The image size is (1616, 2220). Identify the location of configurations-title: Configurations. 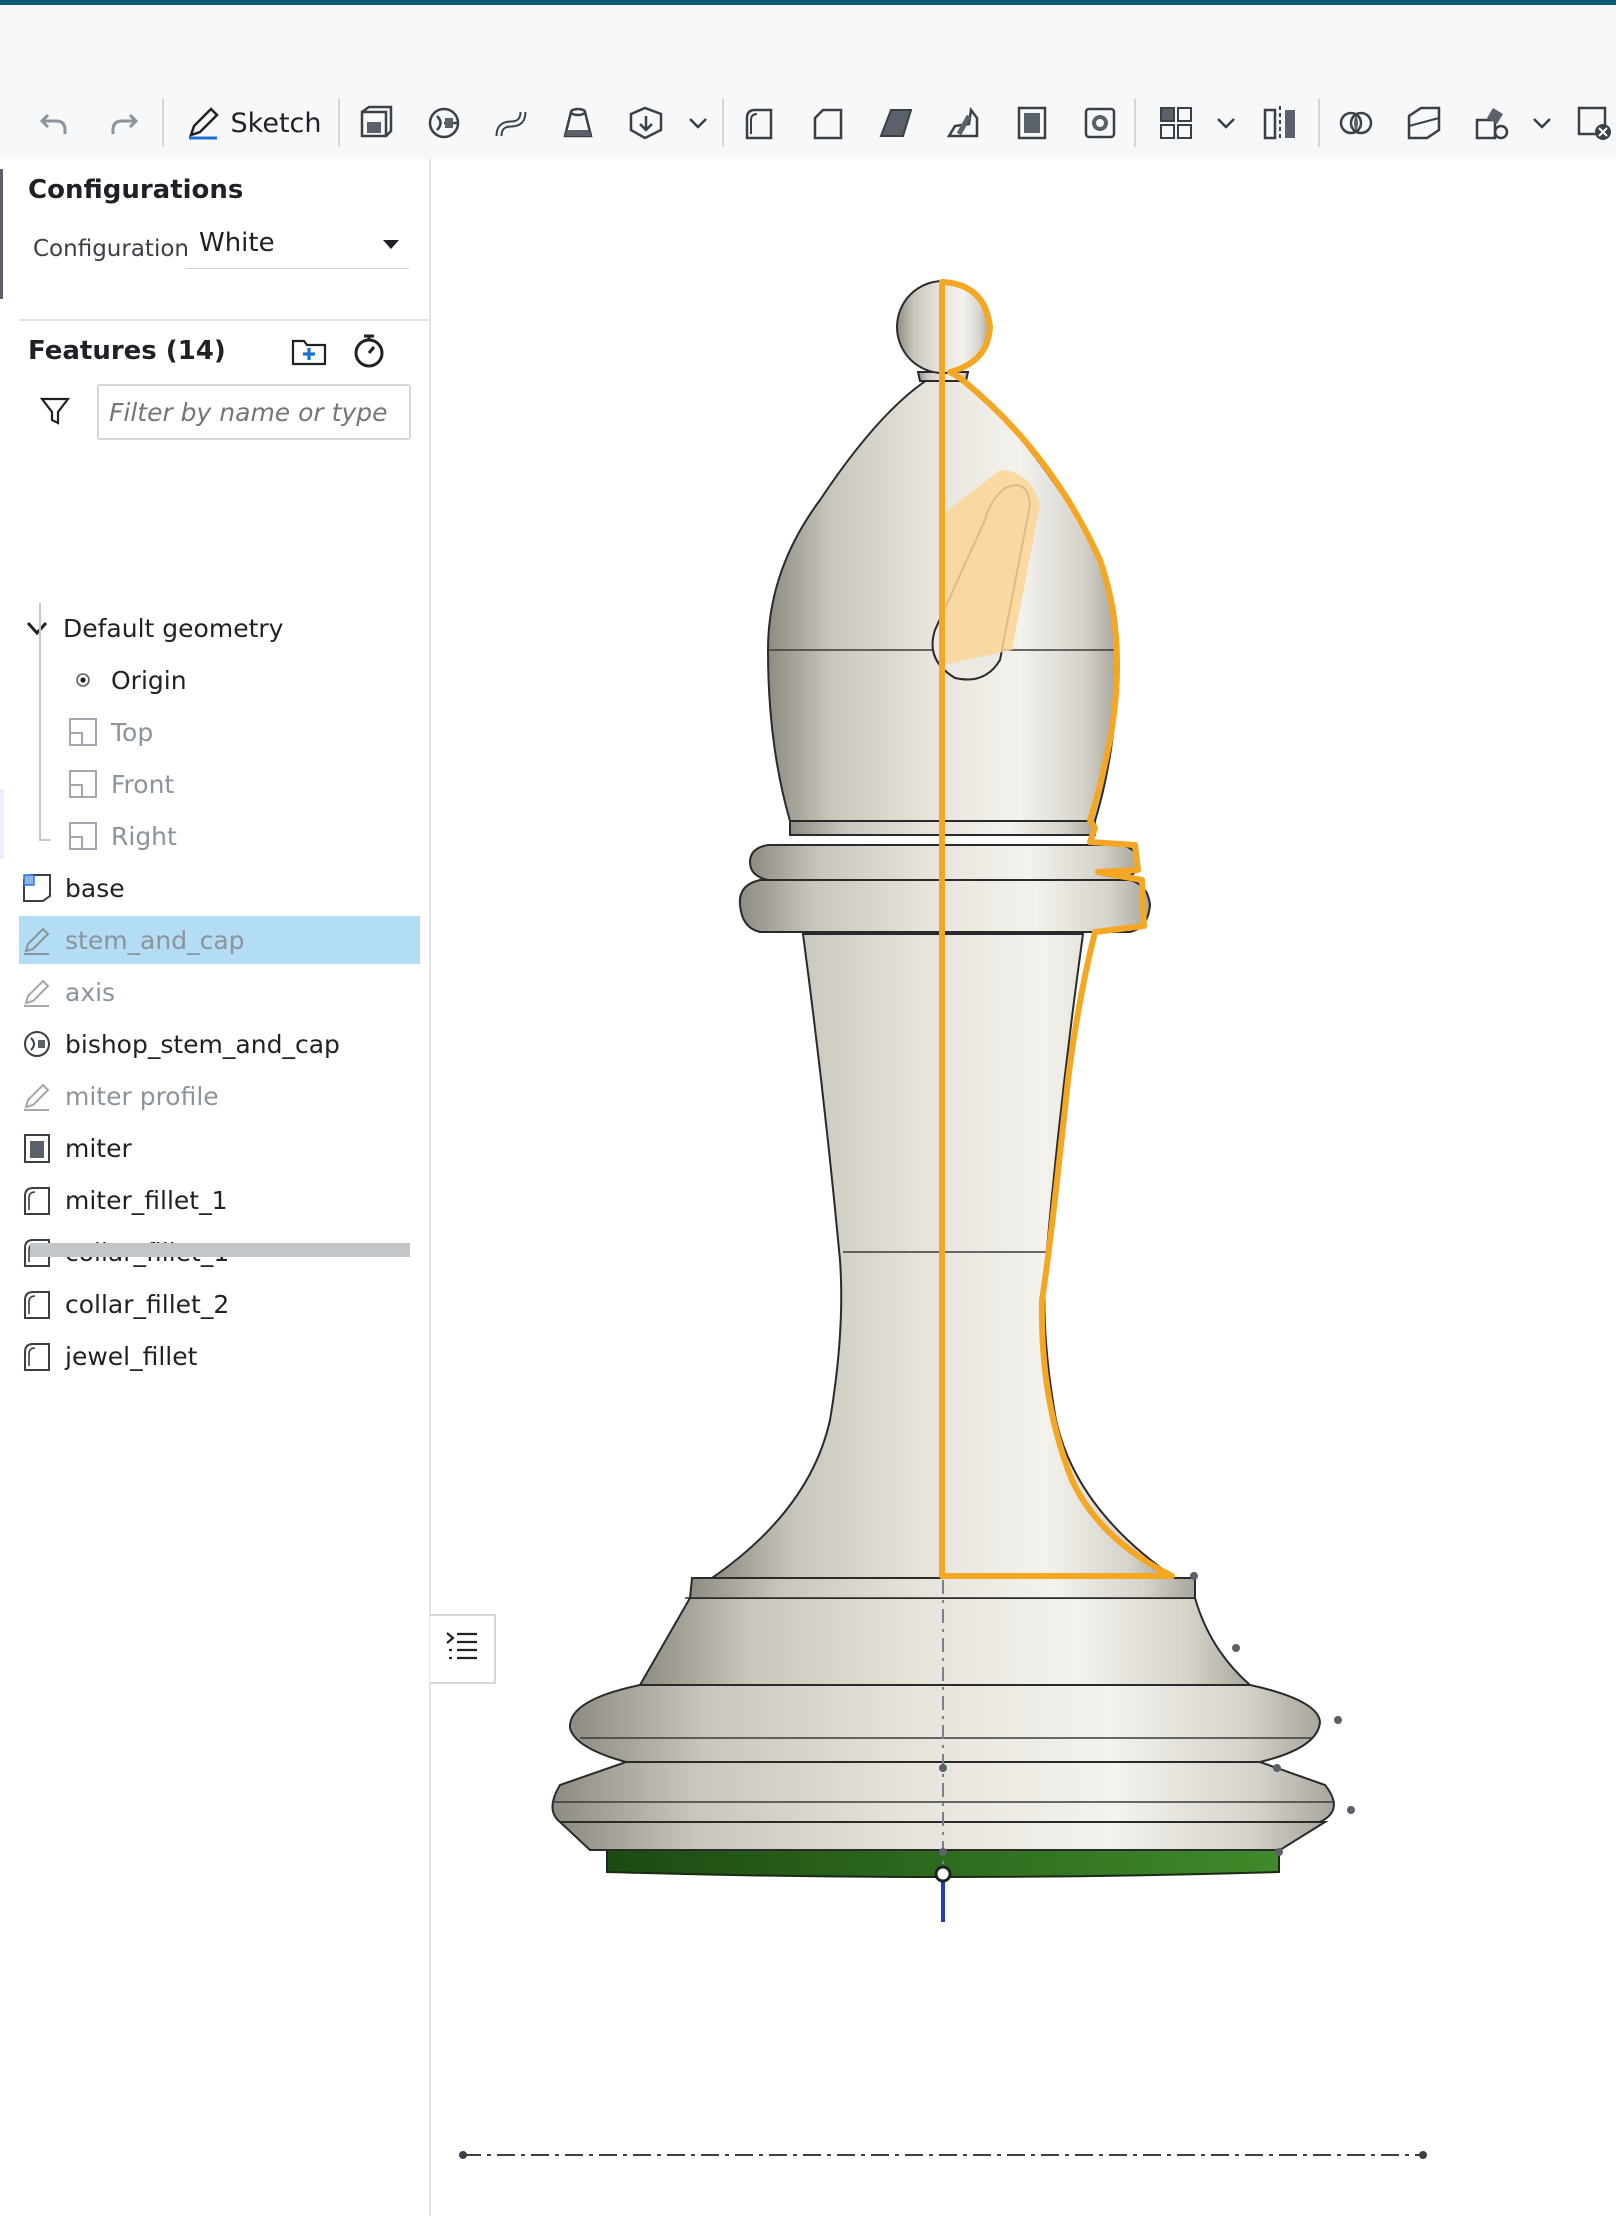
(136, 190).